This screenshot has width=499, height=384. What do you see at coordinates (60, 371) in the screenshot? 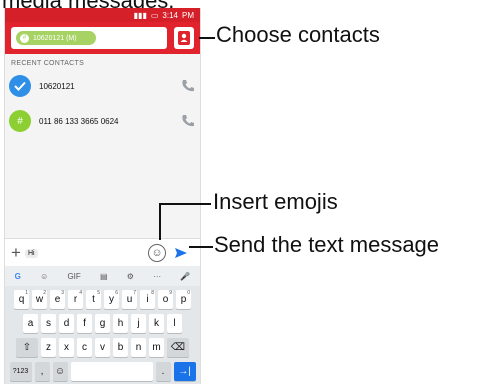
I see `emoji-key-icon: ☺` at bounding box center [60, 371].